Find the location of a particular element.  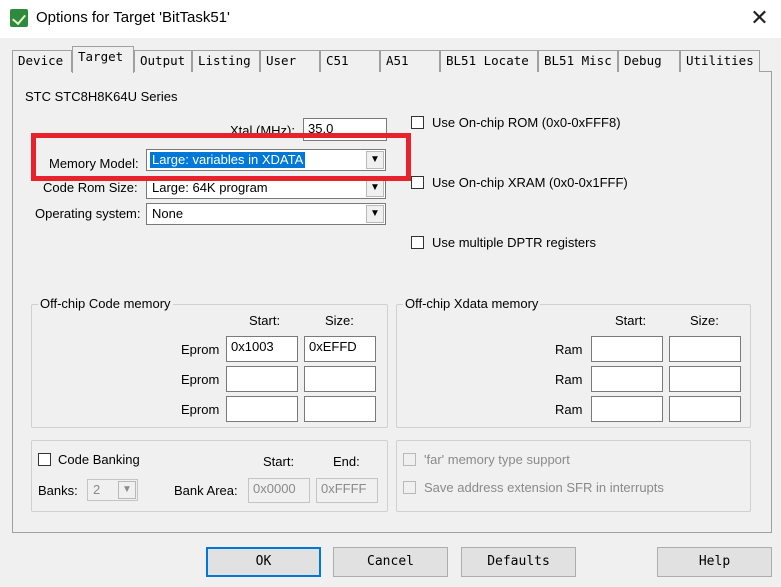

offchip-xdata-title: Off-chip Xdata memory is located at coordinates (472, 303).